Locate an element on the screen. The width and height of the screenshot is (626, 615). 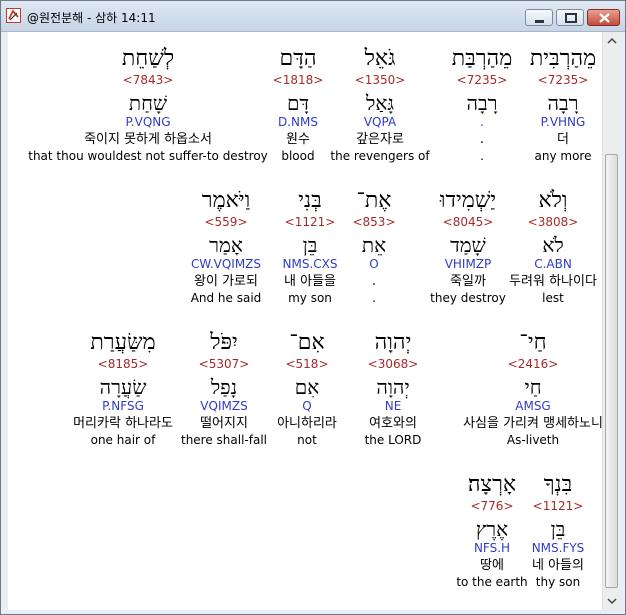
close-icon is located at coordinates (604, 18).